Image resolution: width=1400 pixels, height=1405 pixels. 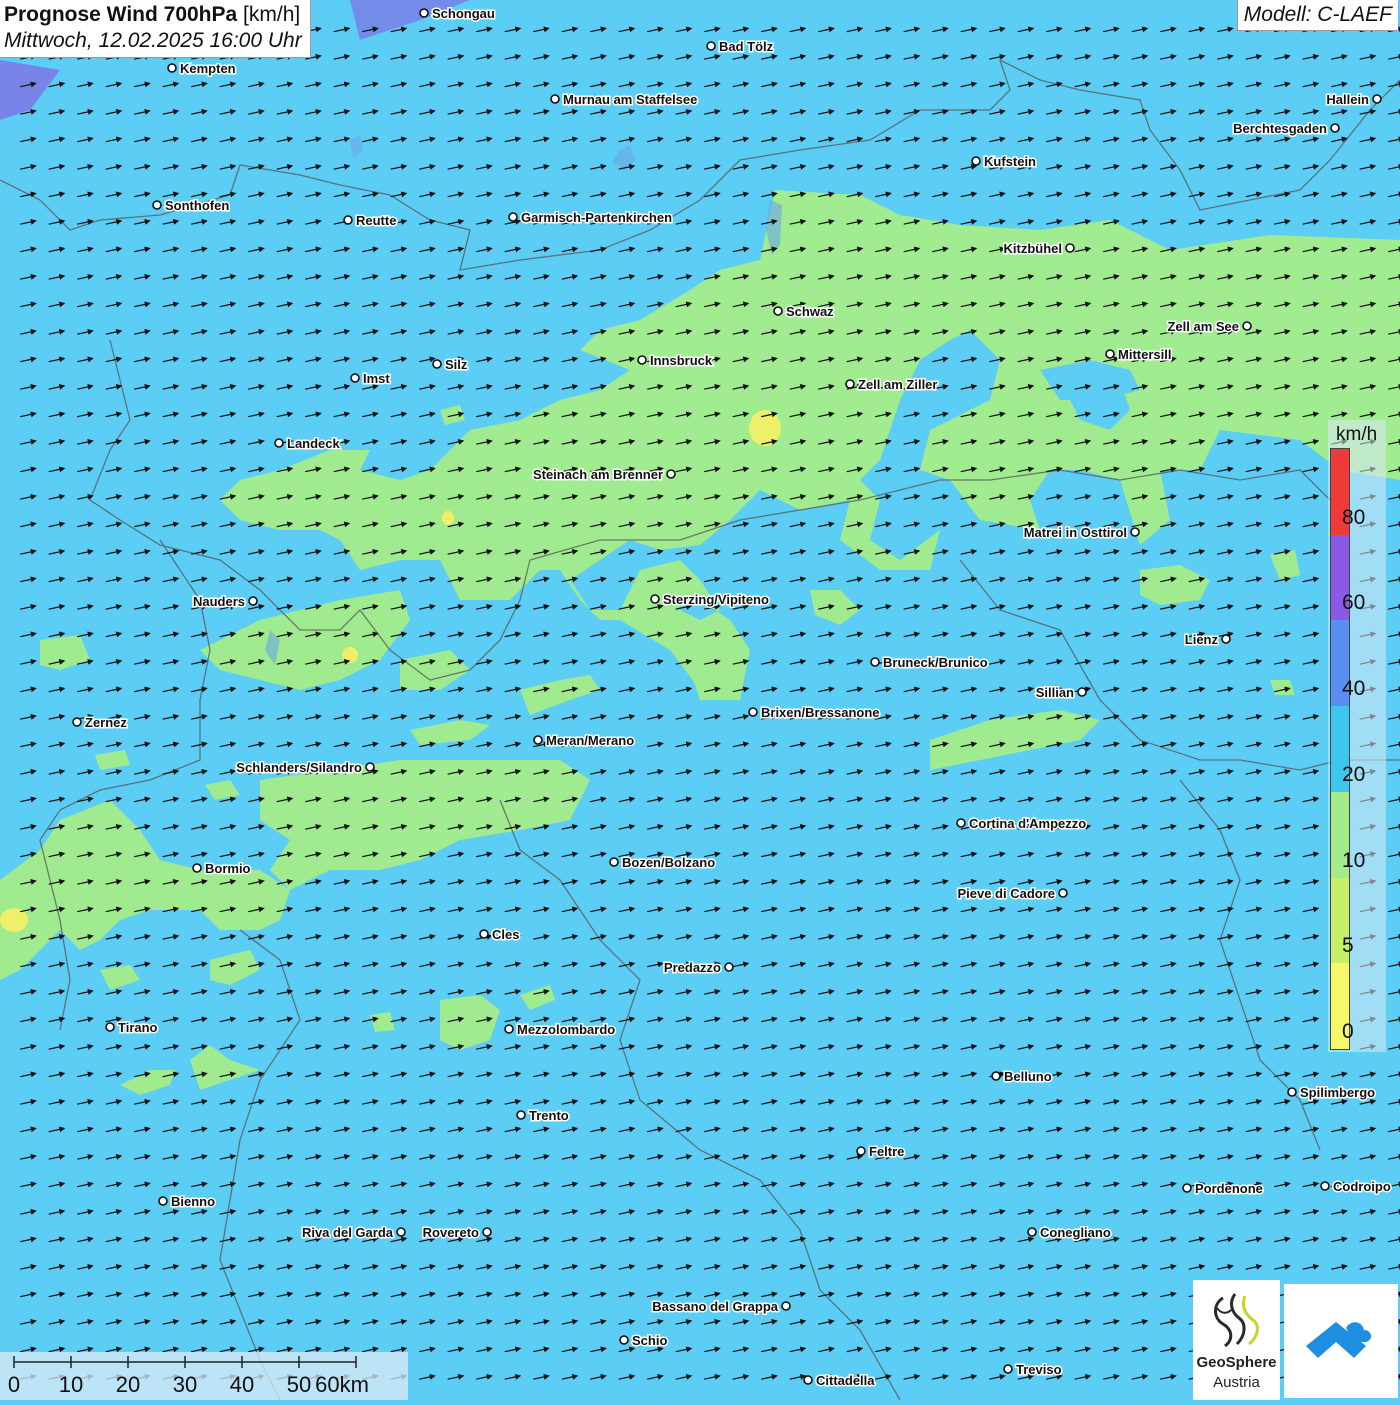 What do you see at coordinates (1236, 1382) in the screenshot?
I see `geosphere-country: Austria` at bounding box center [1236, 1382].